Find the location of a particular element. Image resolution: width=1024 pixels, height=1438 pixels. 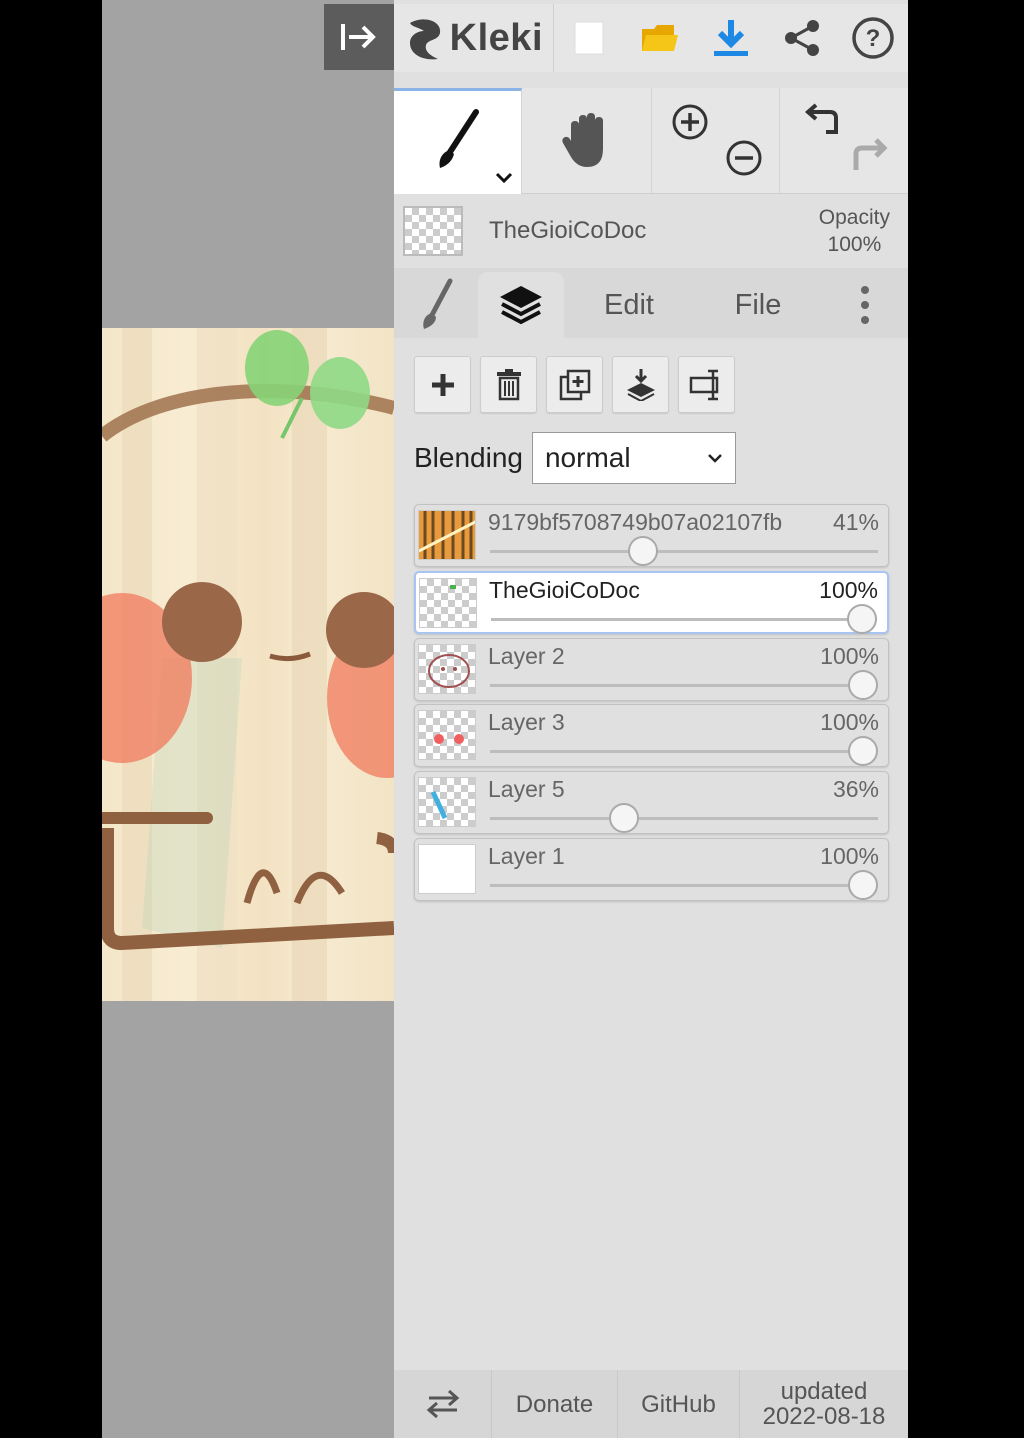

version-info: updated 2022-08-18 is located at coordinates (824, 1404).